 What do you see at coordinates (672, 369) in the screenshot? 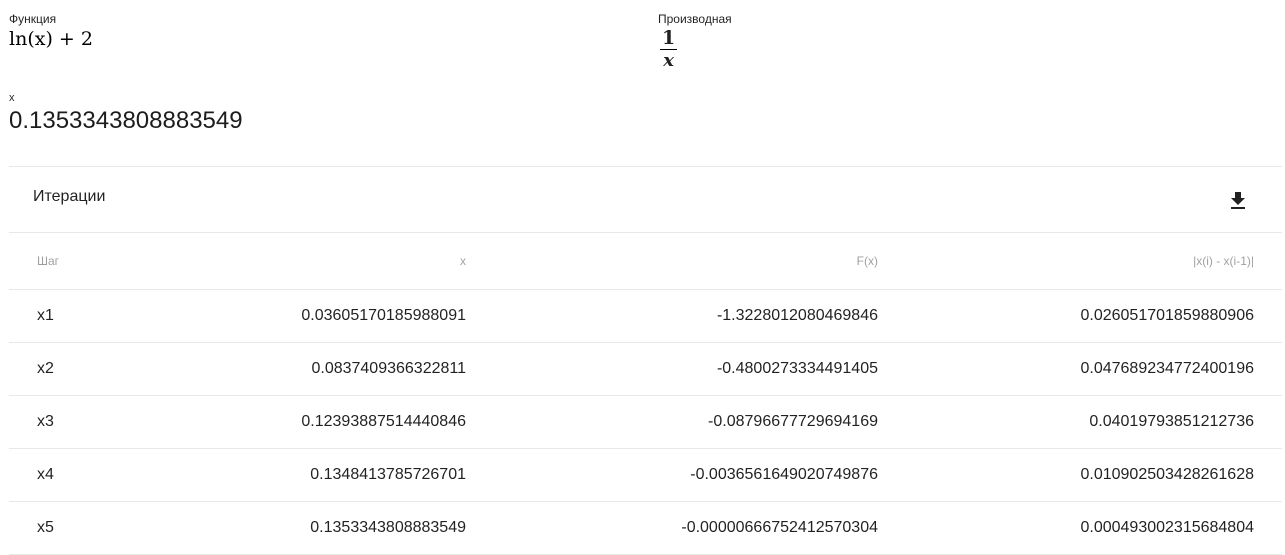
I see `cell-fx: -0.4800273334491405` at bounding box center [672, 369].